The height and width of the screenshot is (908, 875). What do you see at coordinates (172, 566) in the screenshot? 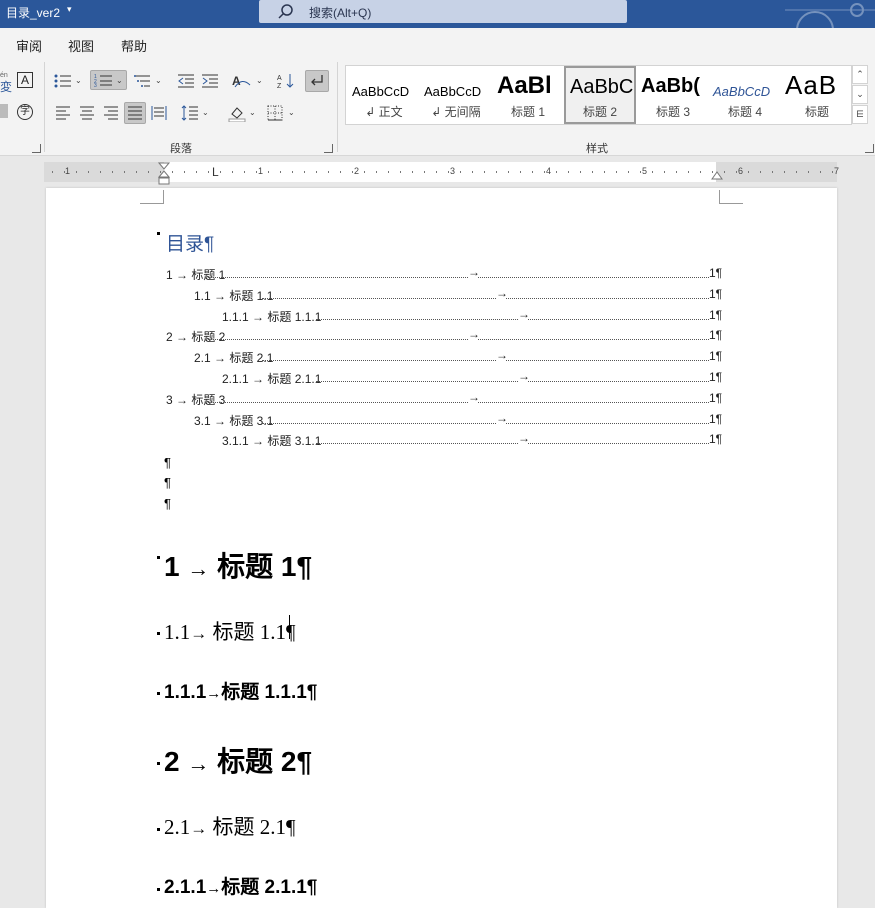
I see `heading-number: 1` at bounding box center [172, 566].